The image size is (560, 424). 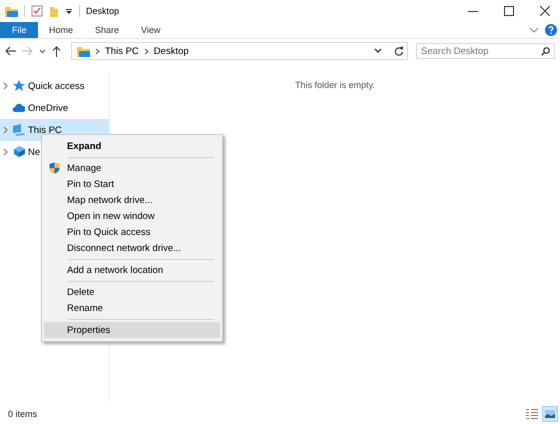 I want to click on item-count: 0 items, so click(x=23, y=414).